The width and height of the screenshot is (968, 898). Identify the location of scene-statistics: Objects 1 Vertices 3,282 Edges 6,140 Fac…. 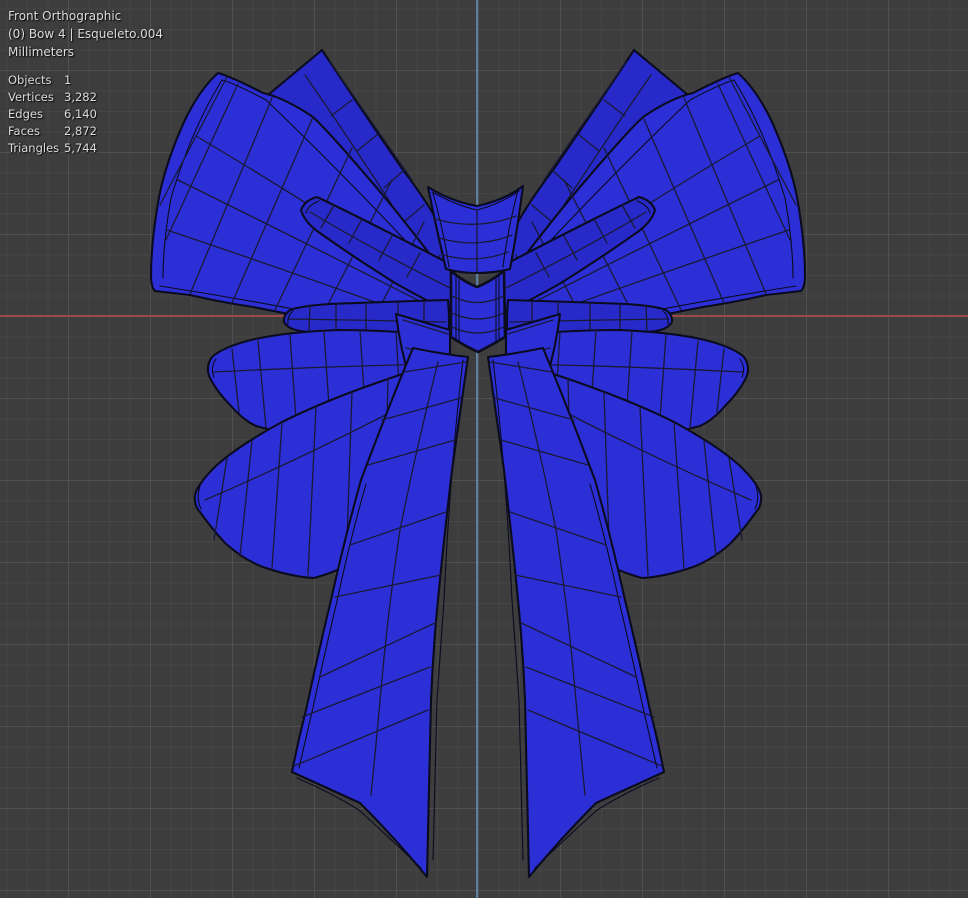
(85, 114).